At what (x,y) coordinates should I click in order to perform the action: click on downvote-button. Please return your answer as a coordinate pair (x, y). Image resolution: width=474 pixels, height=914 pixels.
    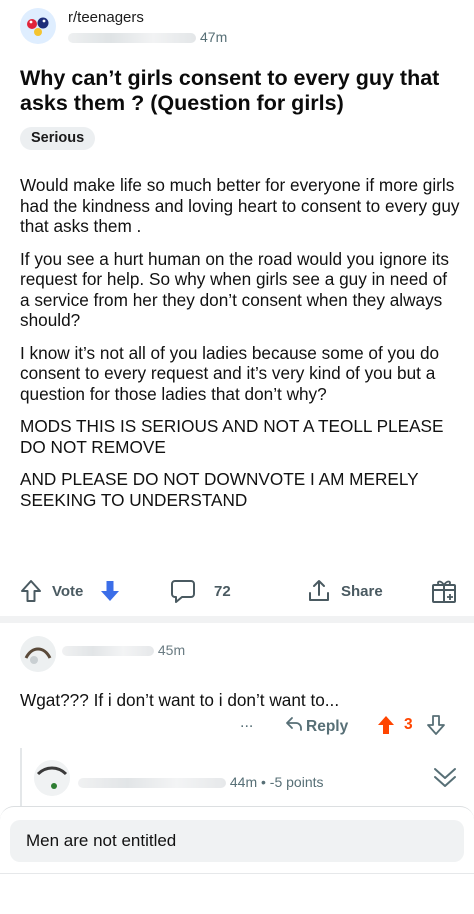
    Looking at the image, I should click on (110, 591).